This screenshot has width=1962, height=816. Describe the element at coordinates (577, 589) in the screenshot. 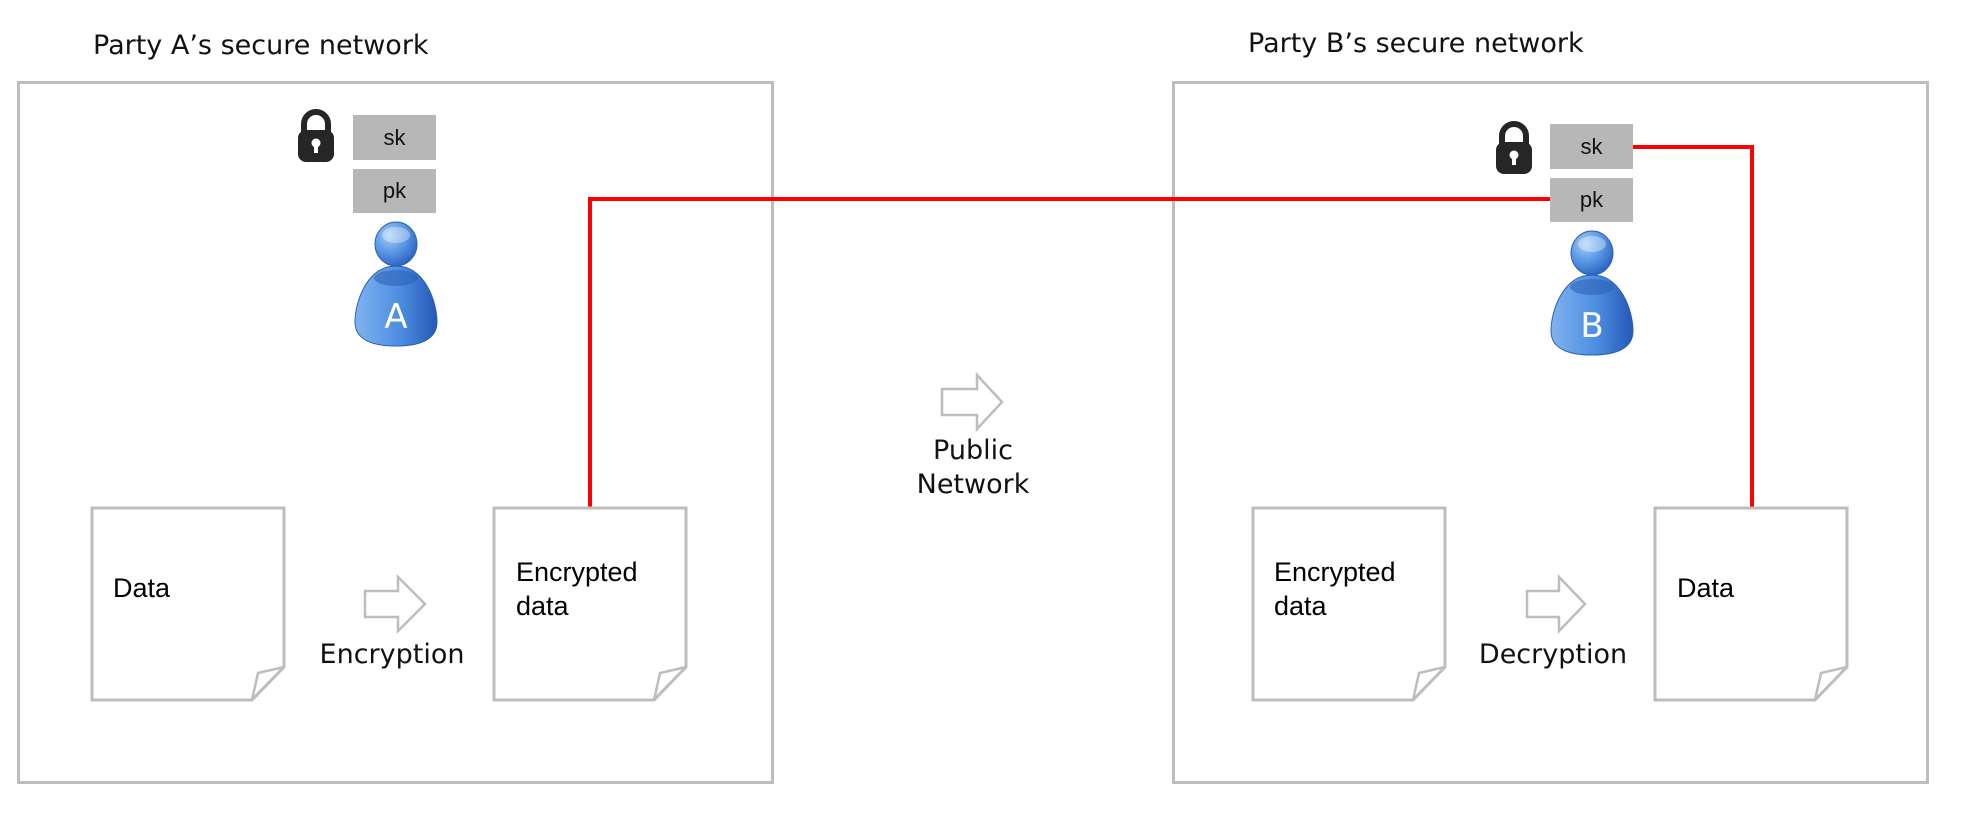

I see `party-a-encrypted-doc: Encrypted data` at that location.